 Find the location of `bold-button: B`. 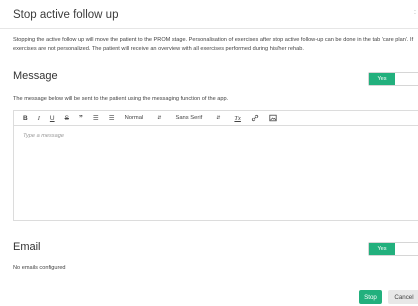

bold-button: B is located at coordinates (25, 118).